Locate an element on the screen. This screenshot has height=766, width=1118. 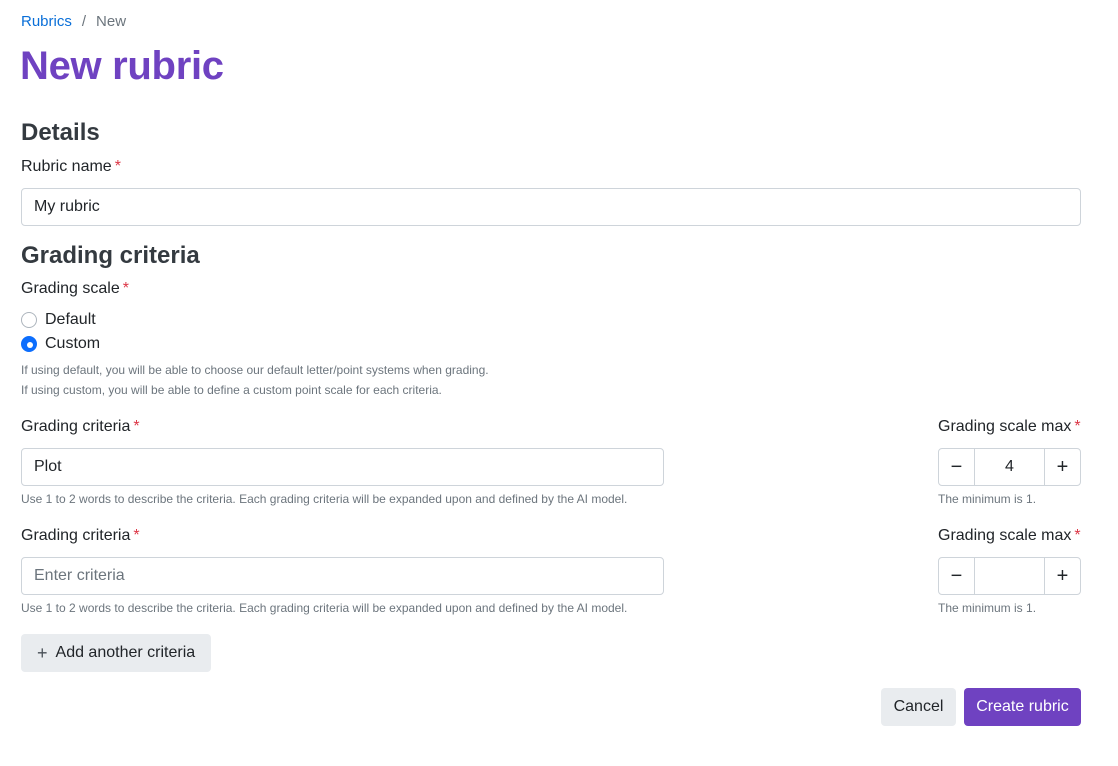
grading-scale-max-value: 4 is located at coordinates (1009, 467).